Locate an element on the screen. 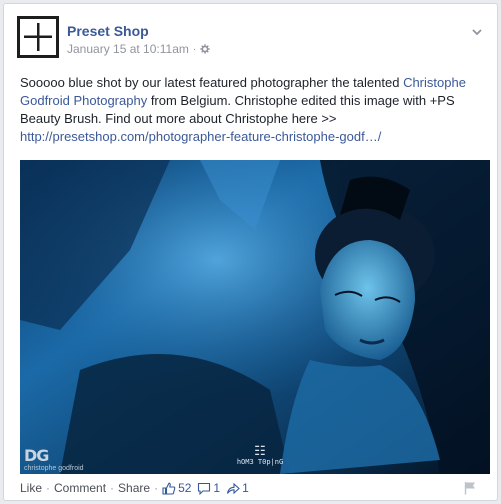 The width and height of the screenshot is (501, 504). watermark-center-text: hOM3 T0p|nG is located at coordinates (260, 462).